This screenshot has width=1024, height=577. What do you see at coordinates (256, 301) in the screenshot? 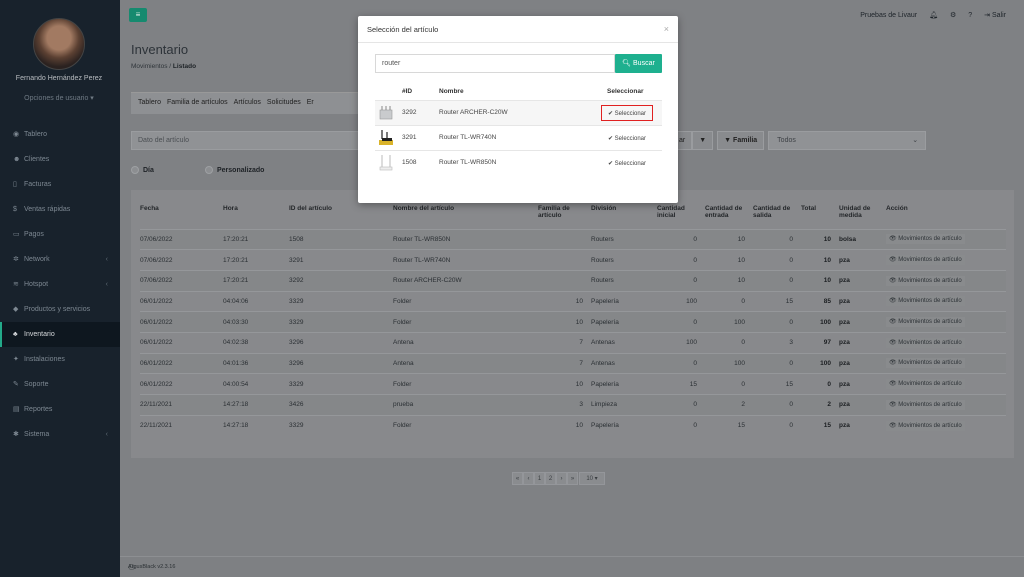
I see `table-cell: 04:04:06` at bounding box center [256, 301].